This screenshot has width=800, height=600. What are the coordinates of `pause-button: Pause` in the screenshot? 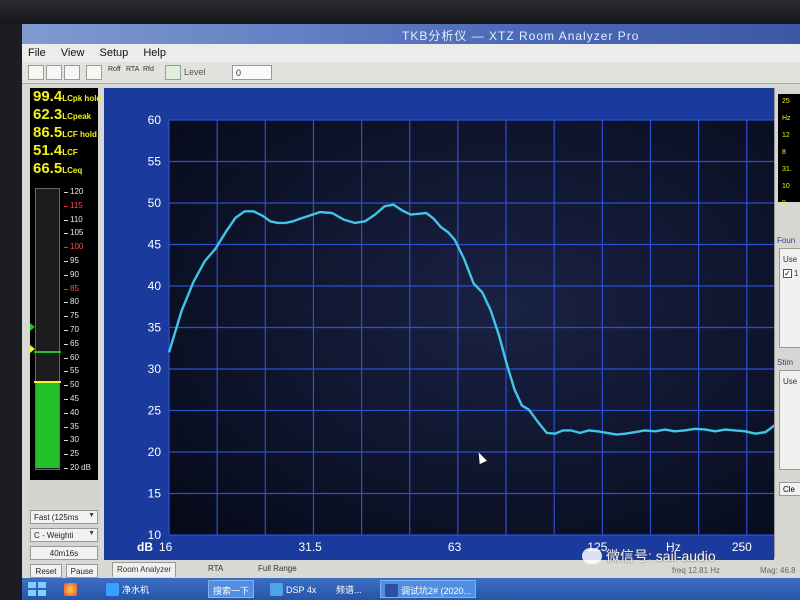 It's located at (82, 571).